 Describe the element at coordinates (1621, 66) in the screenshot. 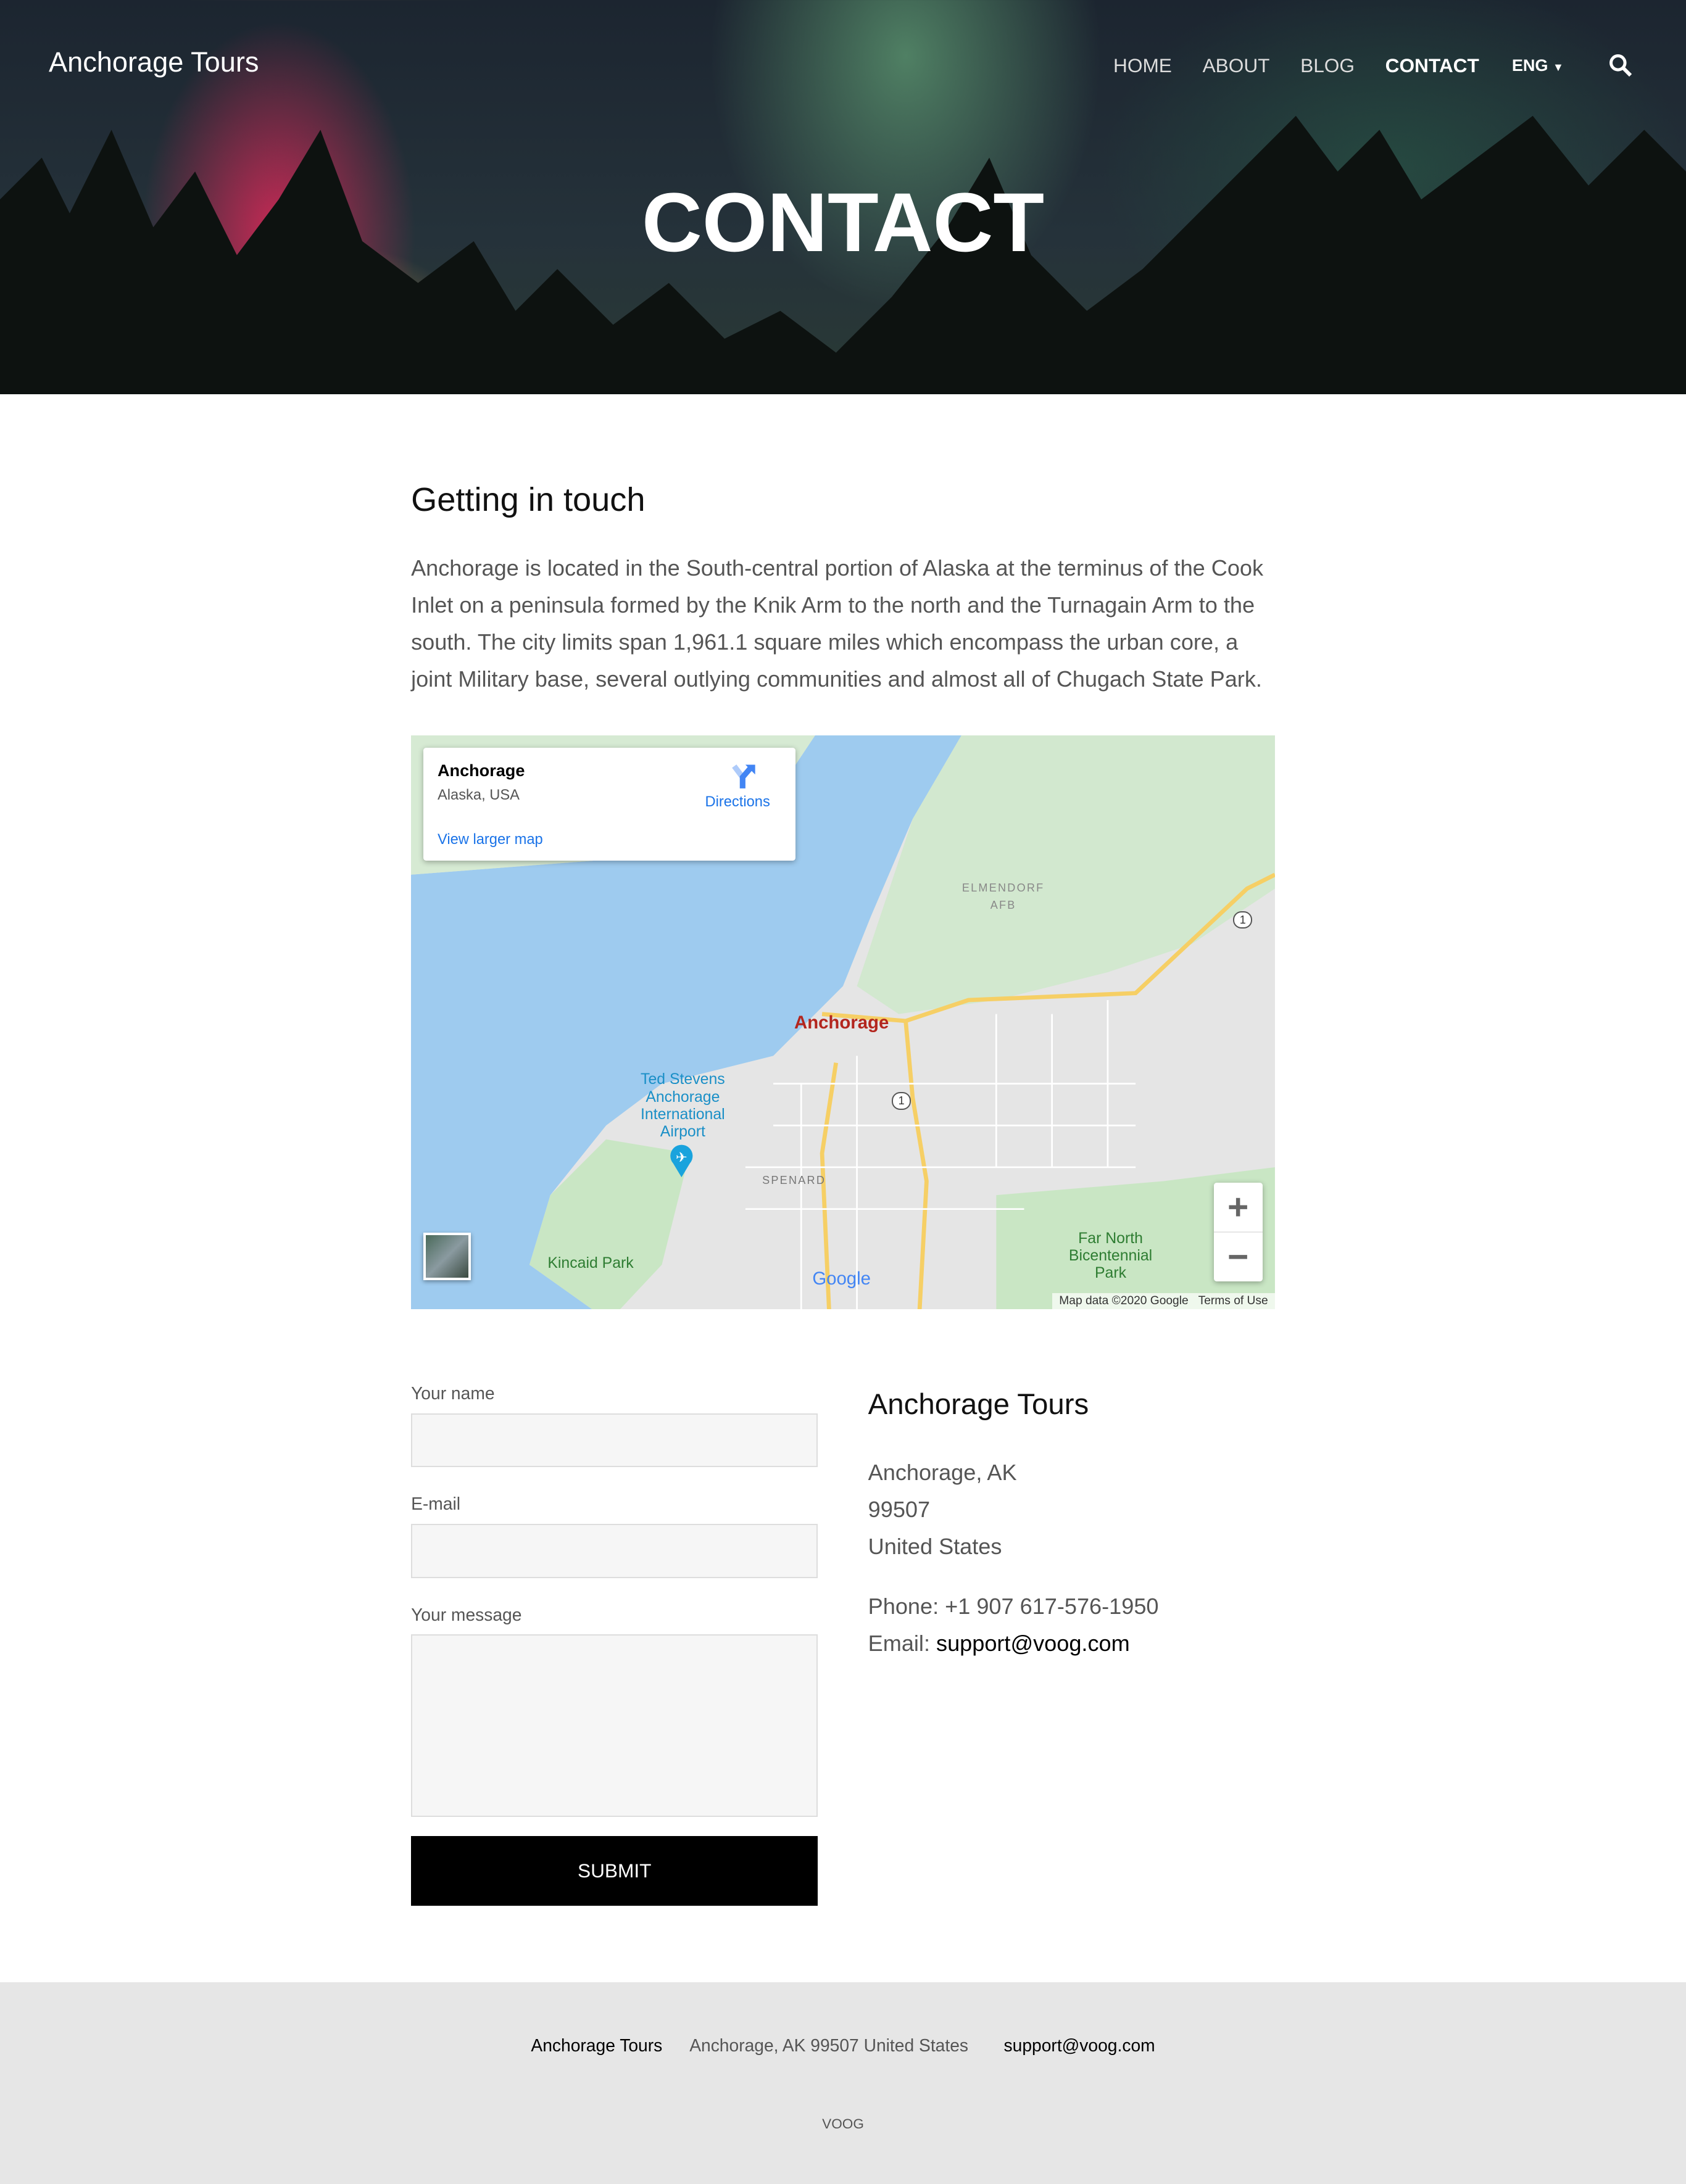

I see `search-icon` at that location.